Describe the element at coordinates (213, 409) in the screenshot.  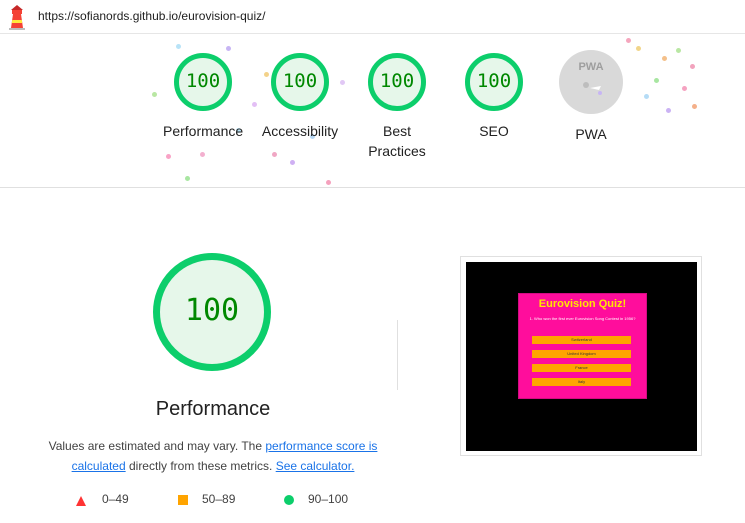
I see `performance-title: Performance` at that location.